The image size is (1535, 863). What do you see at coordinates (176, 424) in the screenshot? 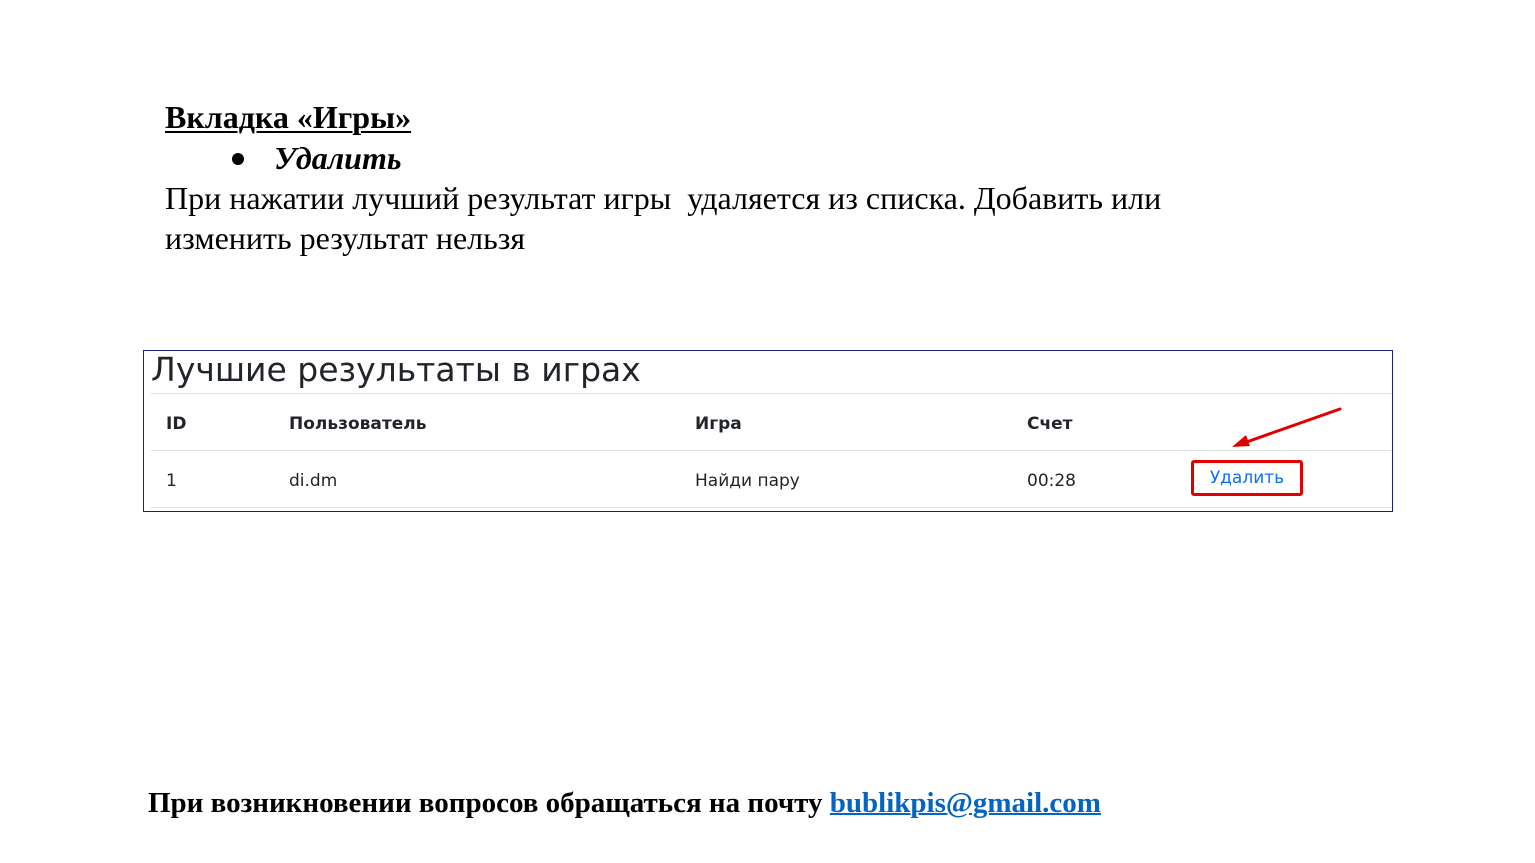
I see `header-id: ID` at bounding box center [176, 424].